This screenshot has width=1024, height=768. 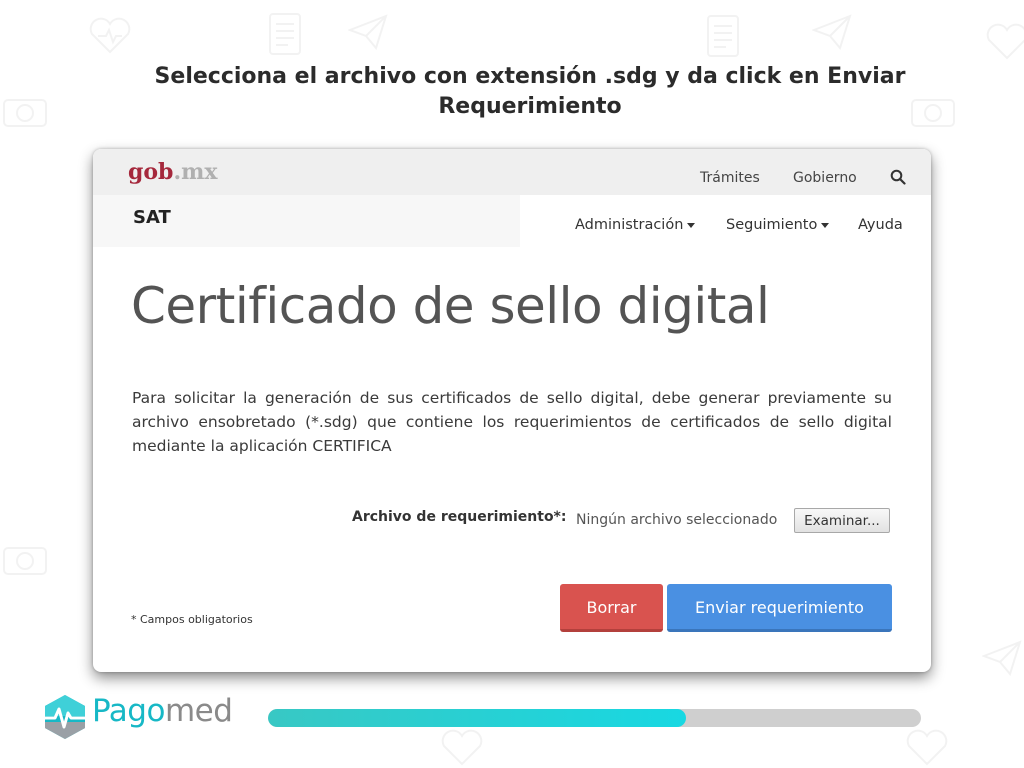 I want to click on nav-item-label: Seguimiento, so click(x=772, y=225).